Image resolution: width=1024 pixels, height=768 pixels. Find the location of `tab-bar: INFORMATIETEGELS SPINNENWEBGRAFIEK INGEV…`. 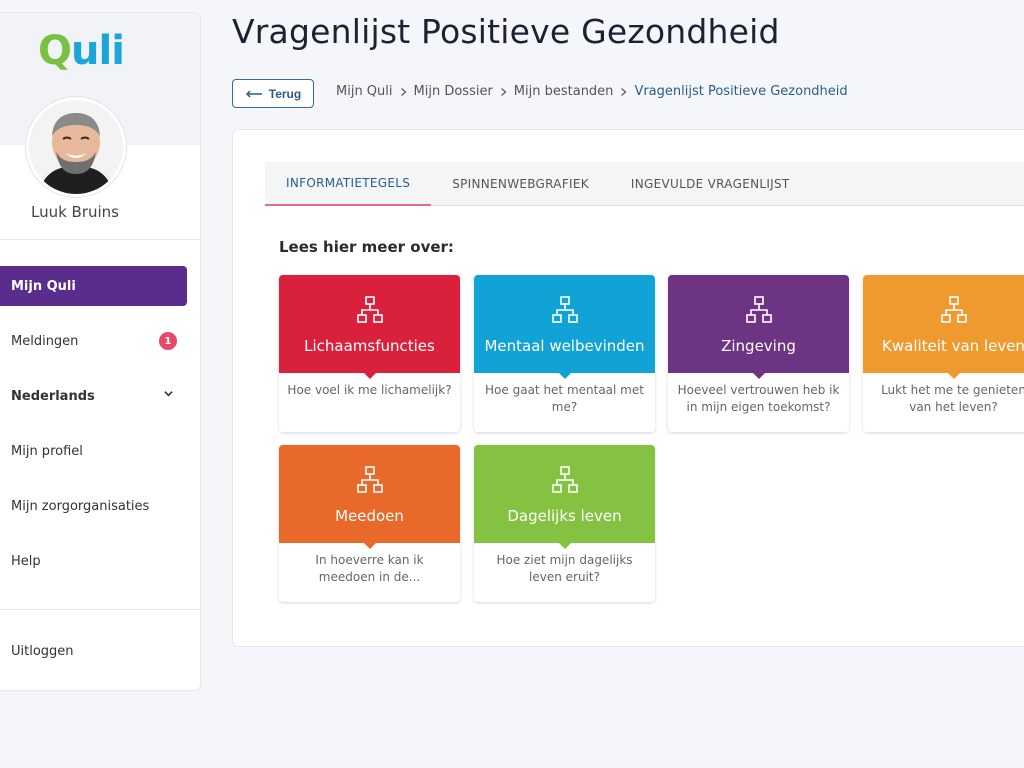

tab-bar: INFORMATIETEGELS SPINNENWEBGRAFIEK INGEV… is located at coordinates (644, 184).